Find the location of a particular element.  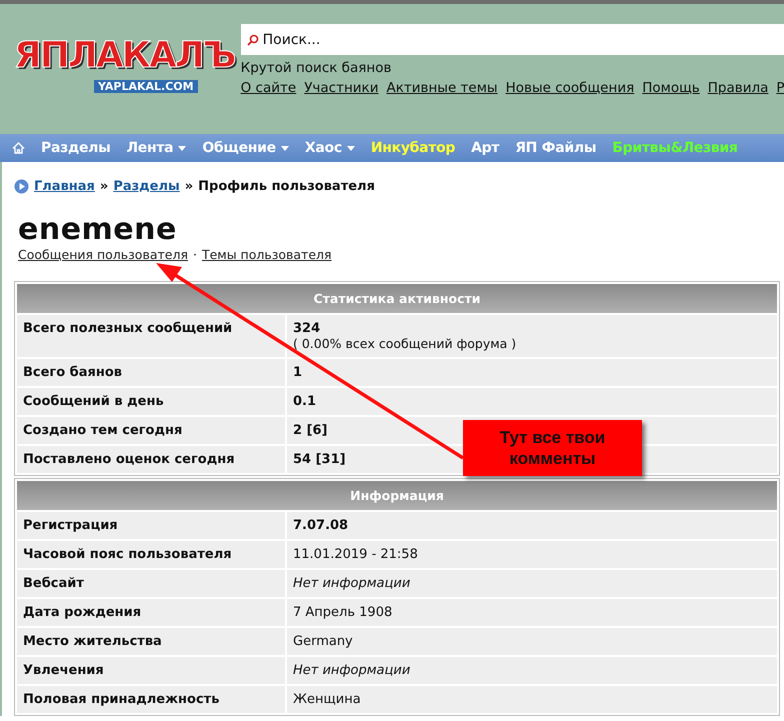

field-label: Увлечения is located at coordinates (151, 670).